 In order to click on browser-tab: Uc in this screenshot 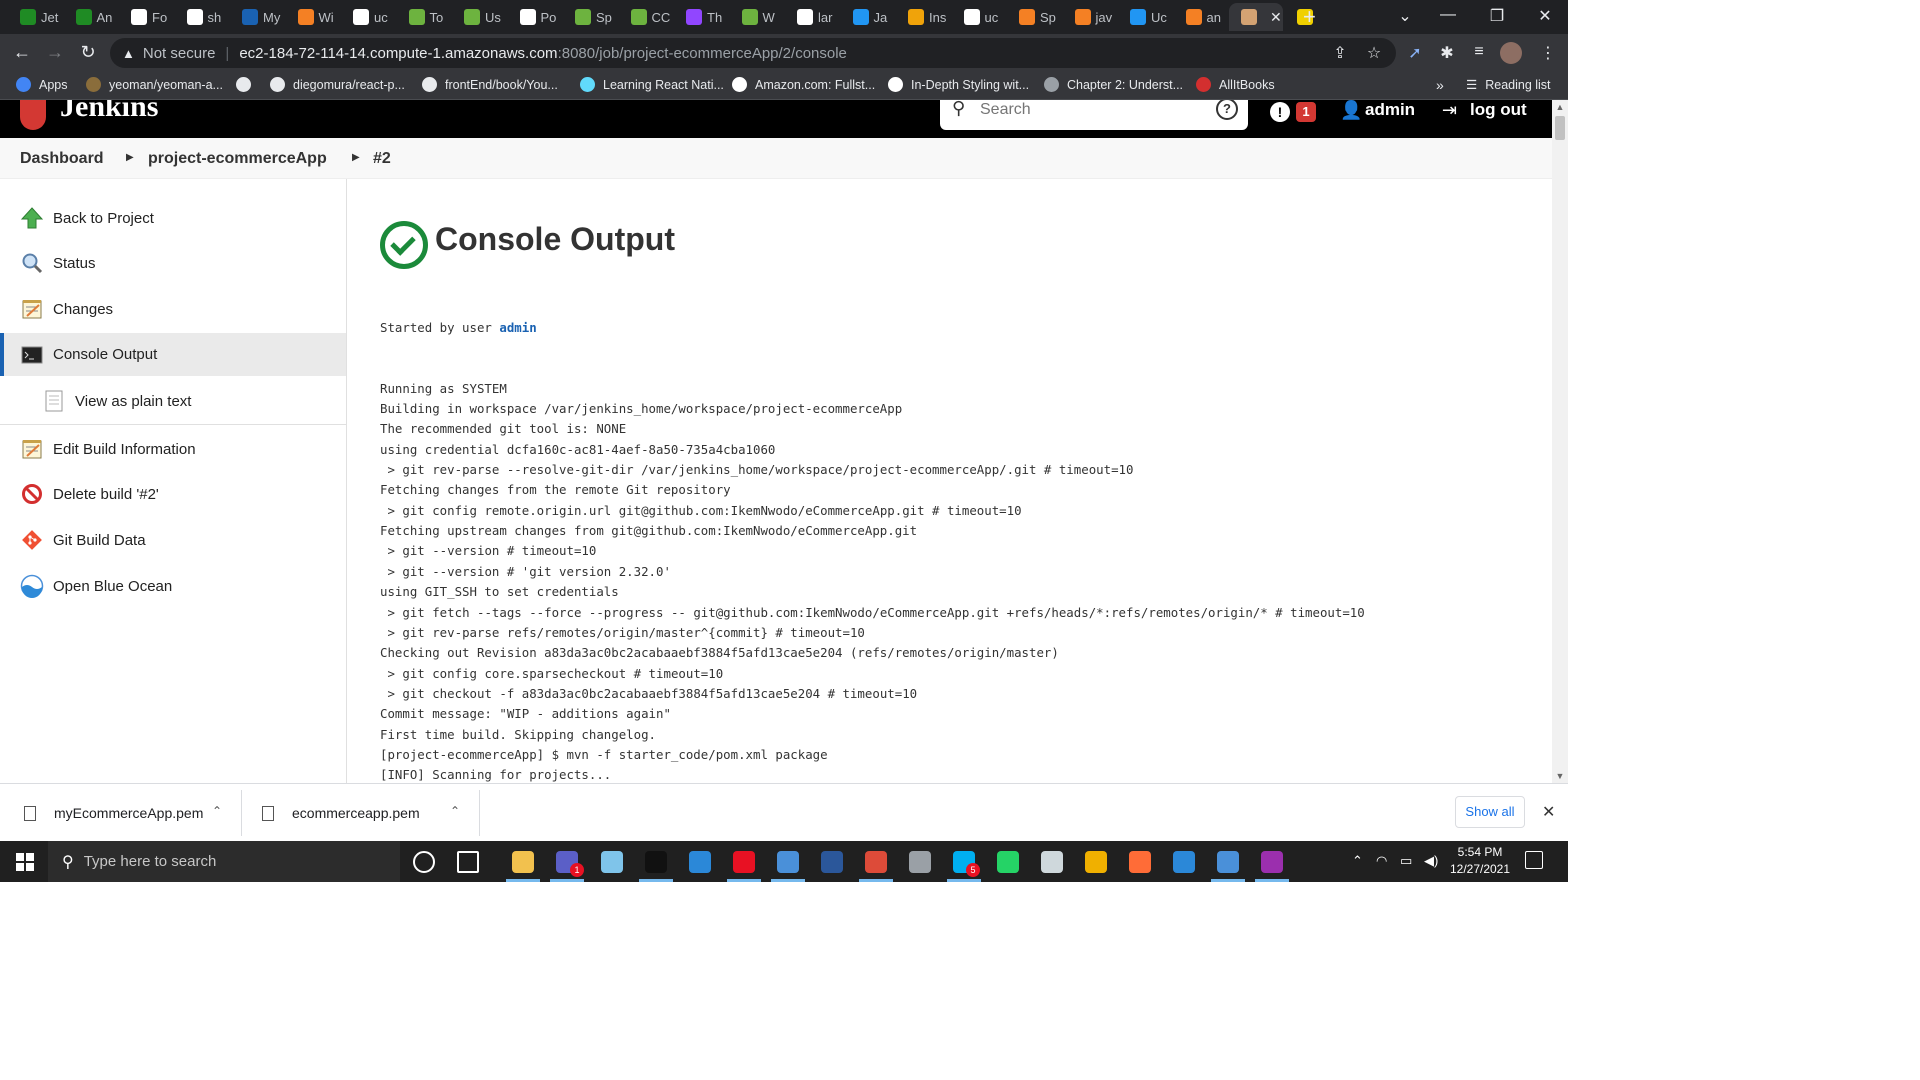, I will do `click(1145, 17)`.